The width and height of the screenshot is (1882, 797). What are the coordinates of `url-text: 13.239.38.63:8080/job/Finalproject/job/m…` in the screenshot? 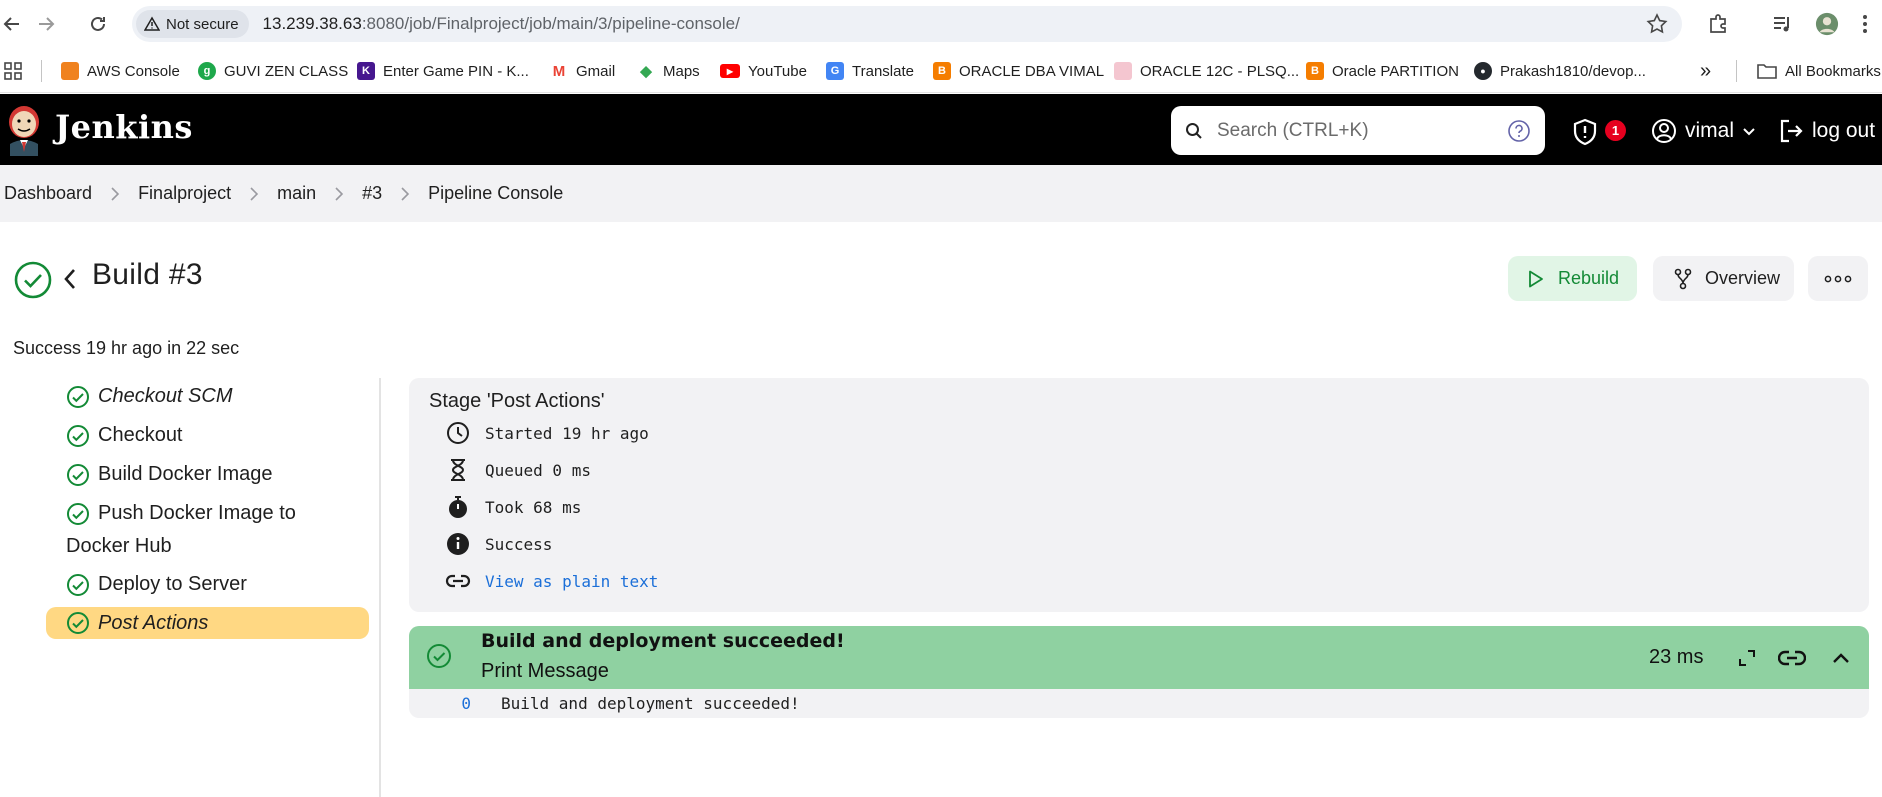 It's located at (501, 24).